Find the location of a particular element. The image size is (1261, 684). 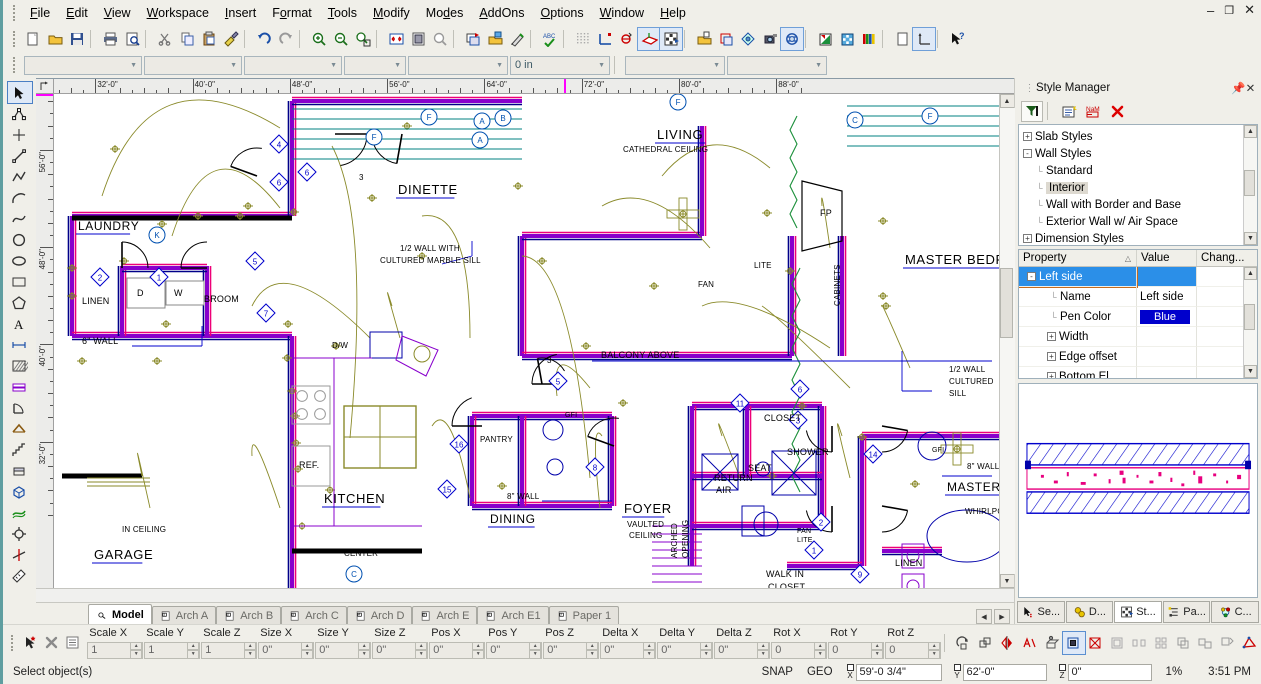

mirror-icon is located at coordinates (1008, 643).